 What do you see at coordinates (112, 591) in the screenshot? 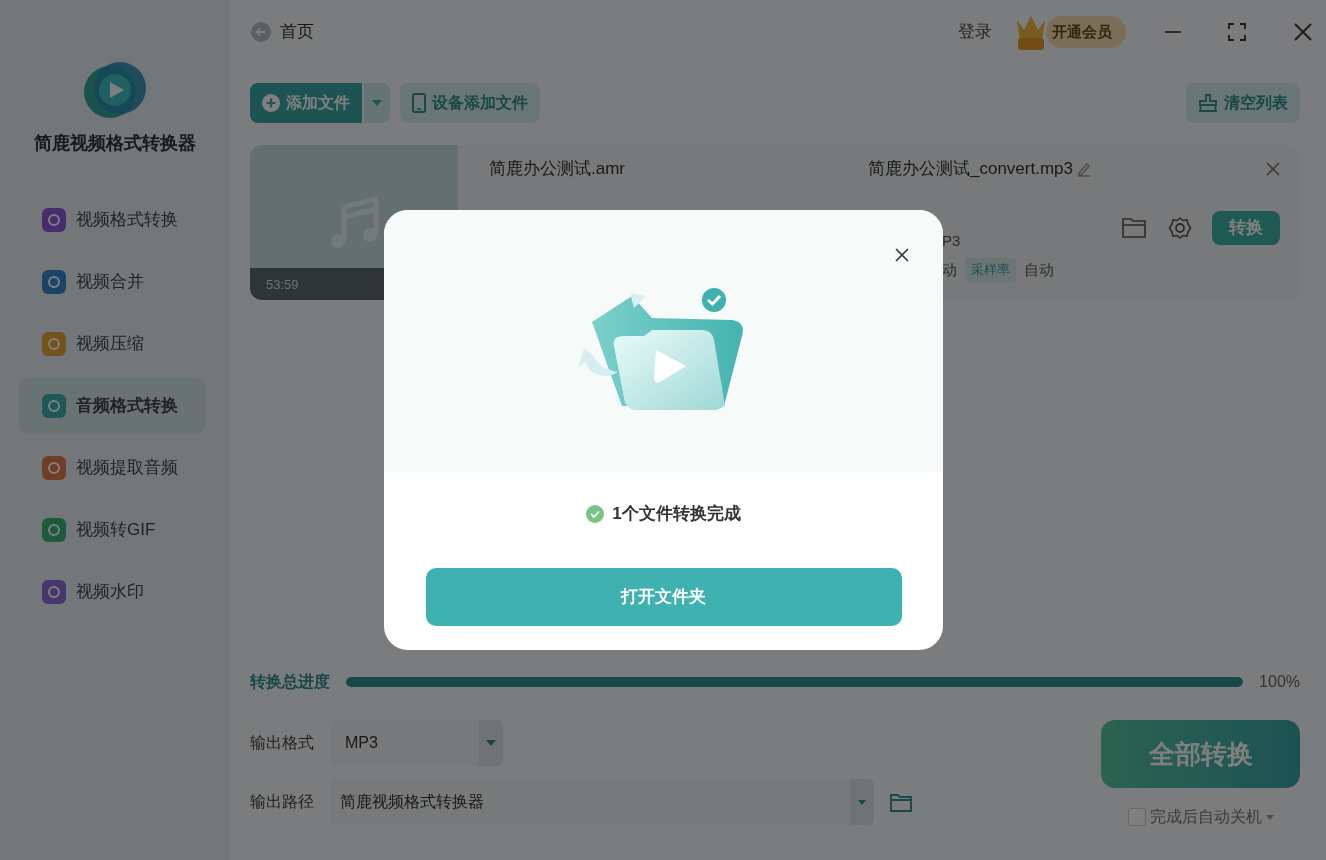
I see `sidebar-item: 视频水印` at bounding box center [112, 591].